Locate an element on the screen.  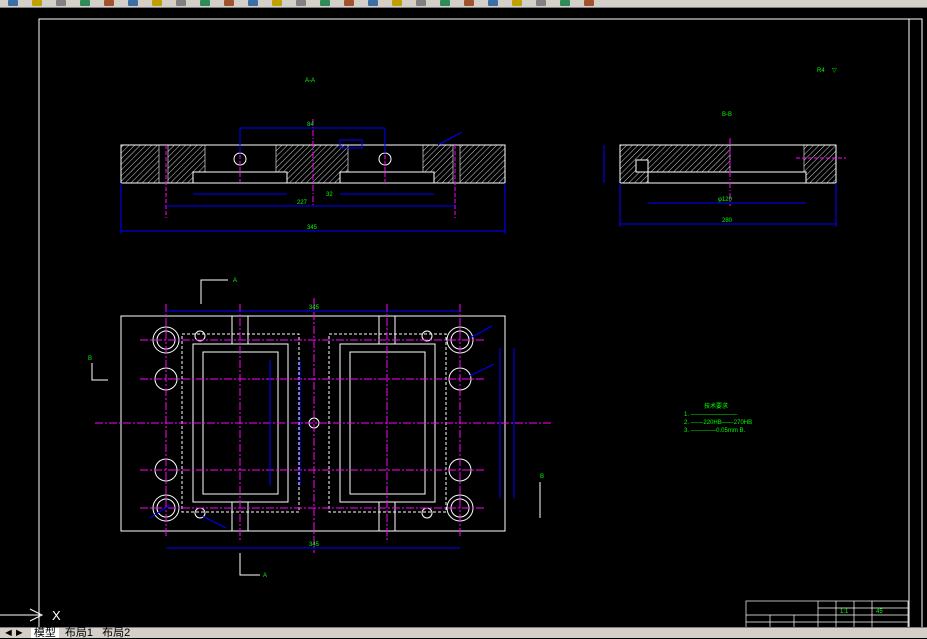
match-icon is located at coordinates (205, 3).